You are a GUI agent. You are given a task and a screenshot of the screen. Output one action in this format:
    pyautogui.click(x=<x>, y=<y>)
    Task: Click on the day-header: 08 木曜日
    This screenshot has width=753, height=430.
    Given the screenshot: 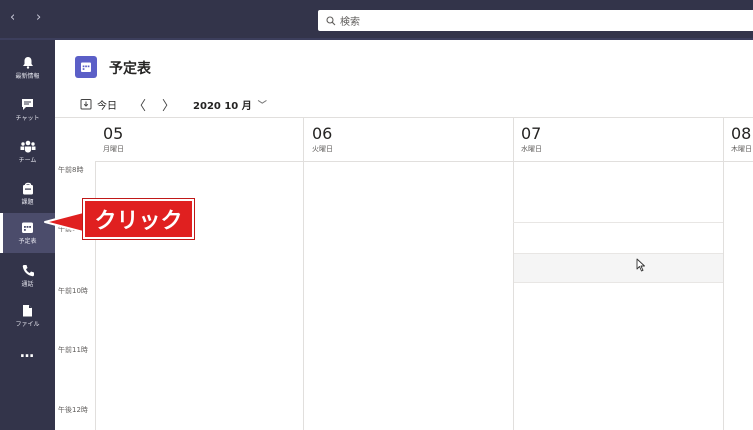 What is the action you would take?
    pyautogui.click(x=741, y=139)
    